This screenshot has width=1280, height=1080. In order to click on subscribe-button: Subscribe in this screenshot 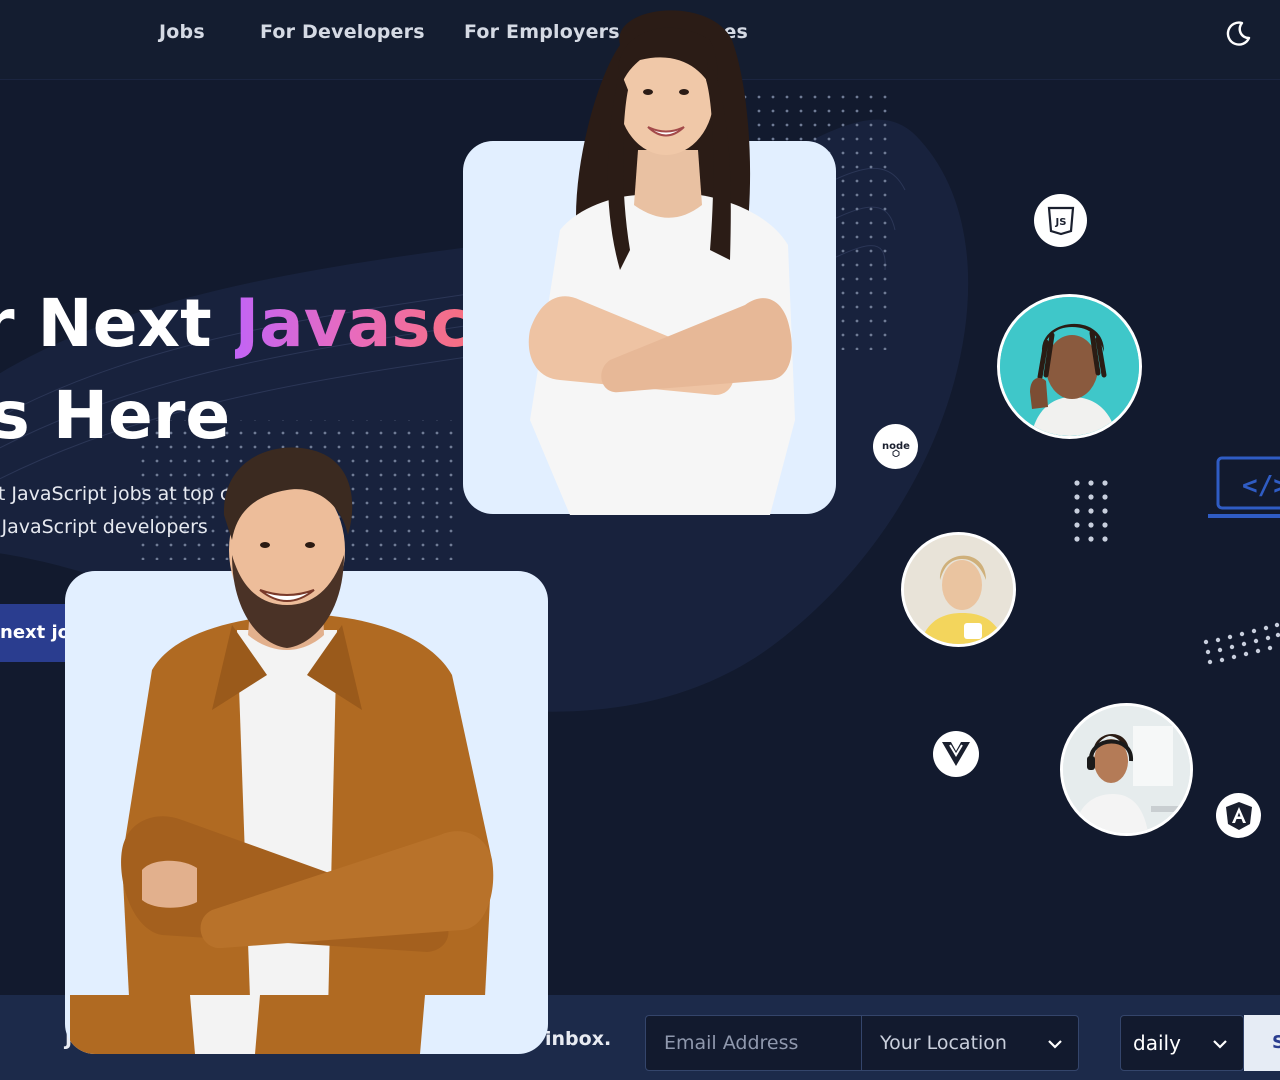, I will do `click(1262, 1043)`.